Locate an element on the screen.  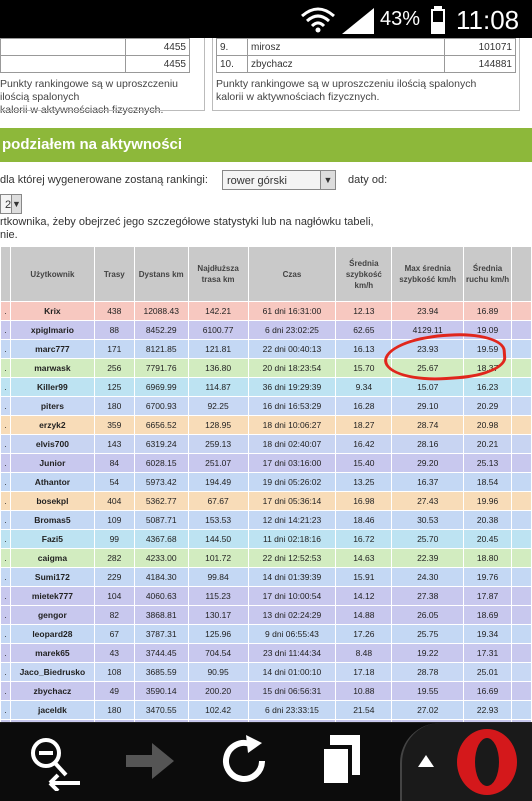
year-select: 2 ▼ is located at coordinates (11, 204).